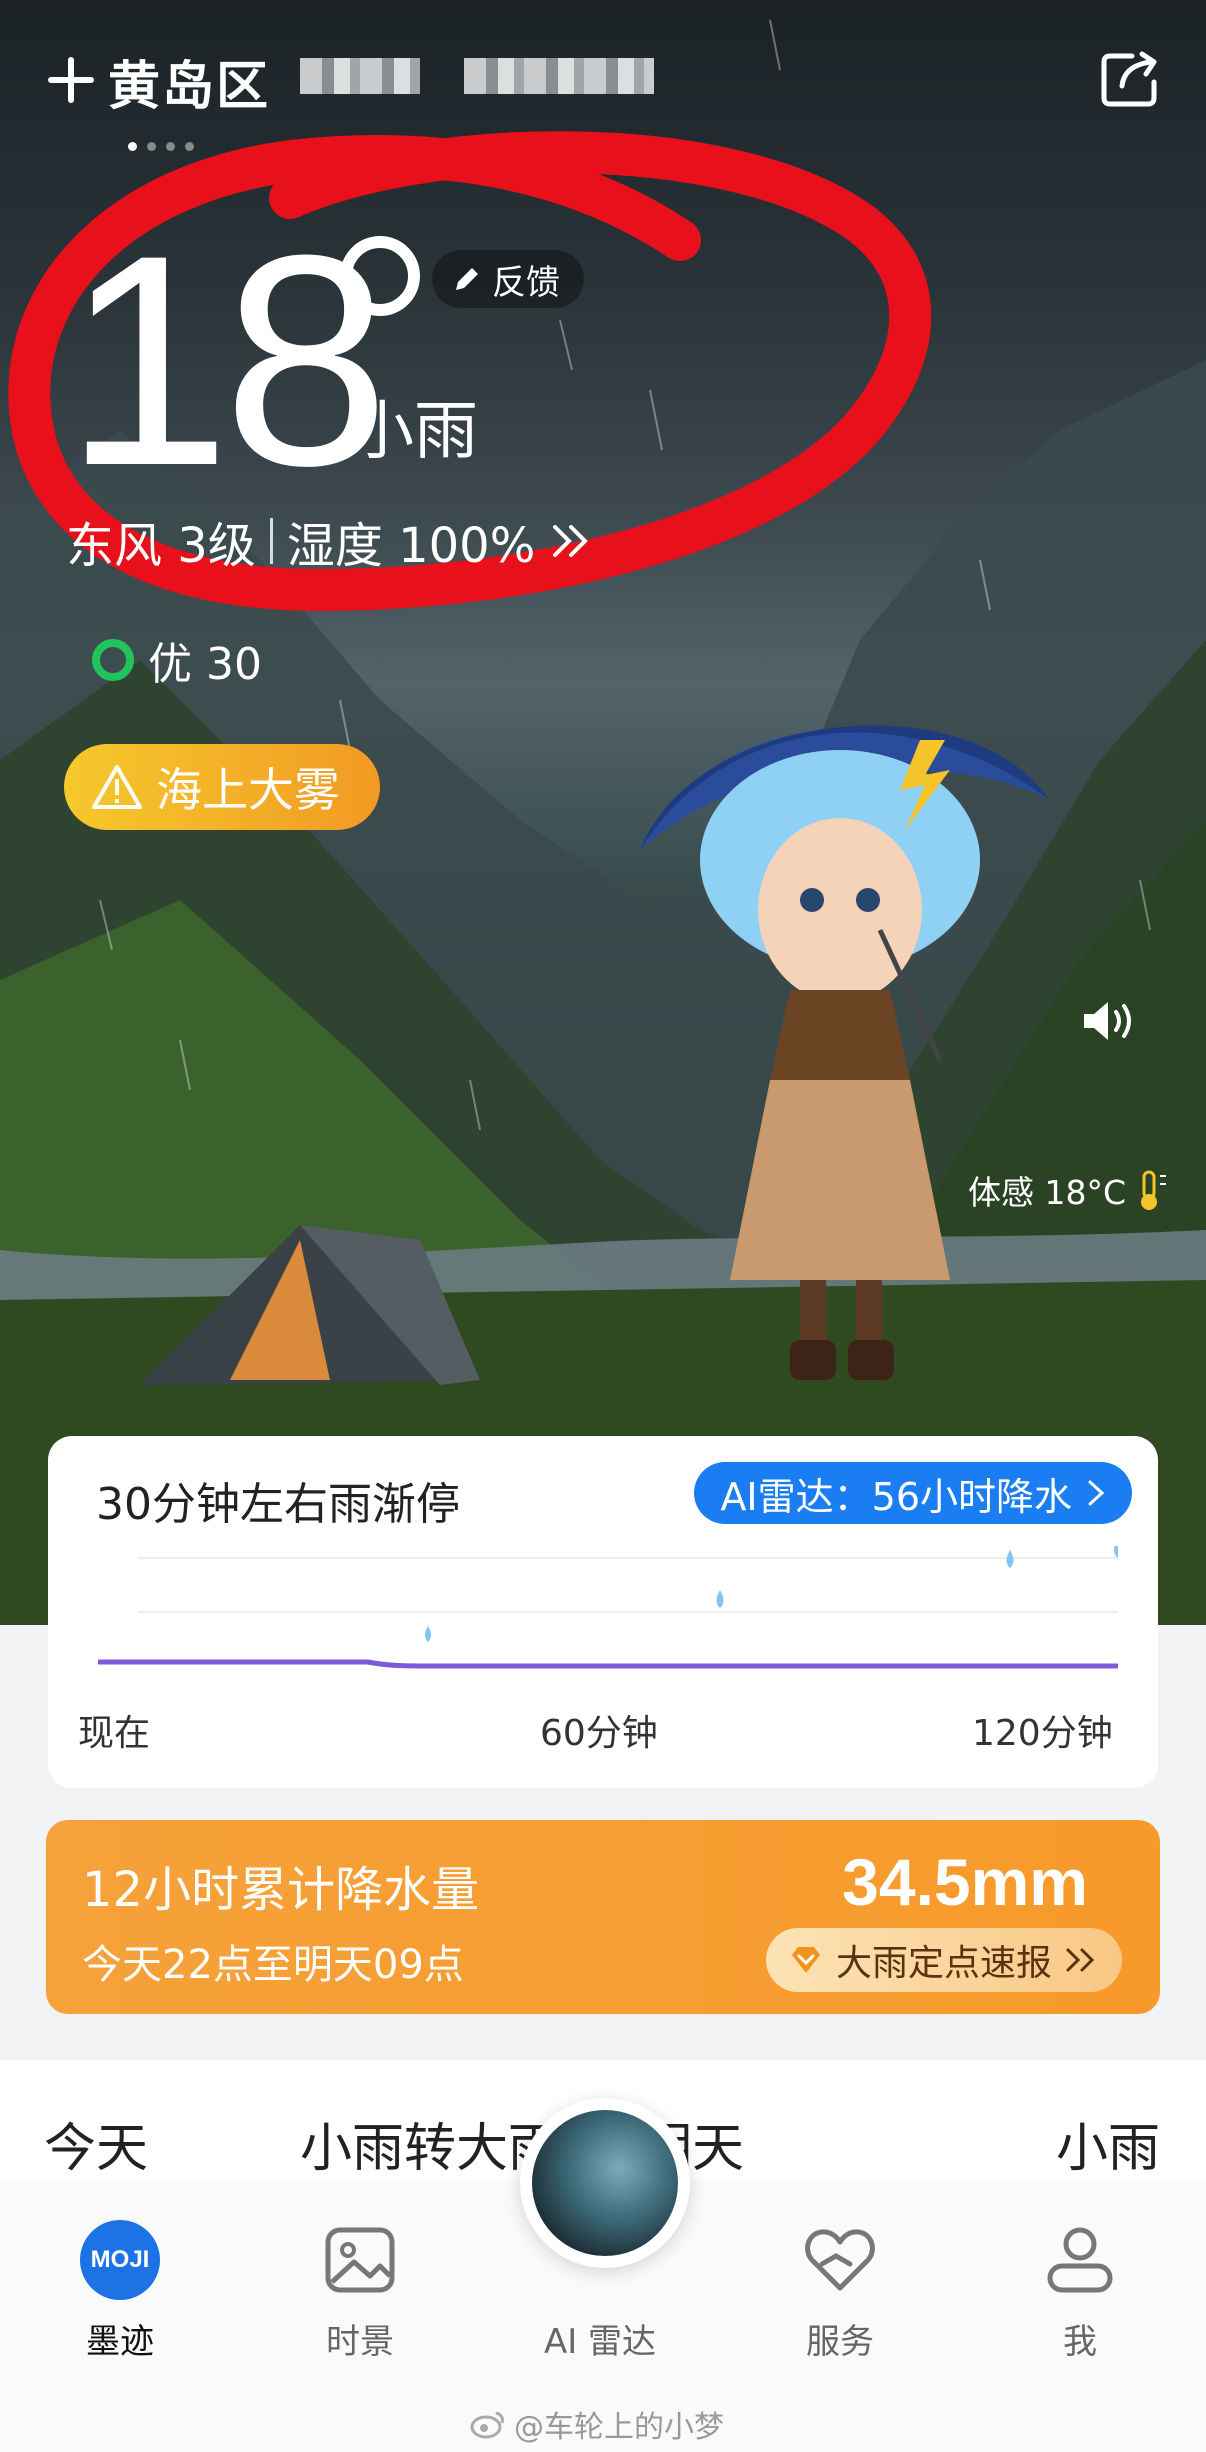 The height and width of the screenshot is (2452, 1206). Describe the element at coordinates (120, 2260) in the screenshot. I see `moji-logo-icon: MOJI` at that location.